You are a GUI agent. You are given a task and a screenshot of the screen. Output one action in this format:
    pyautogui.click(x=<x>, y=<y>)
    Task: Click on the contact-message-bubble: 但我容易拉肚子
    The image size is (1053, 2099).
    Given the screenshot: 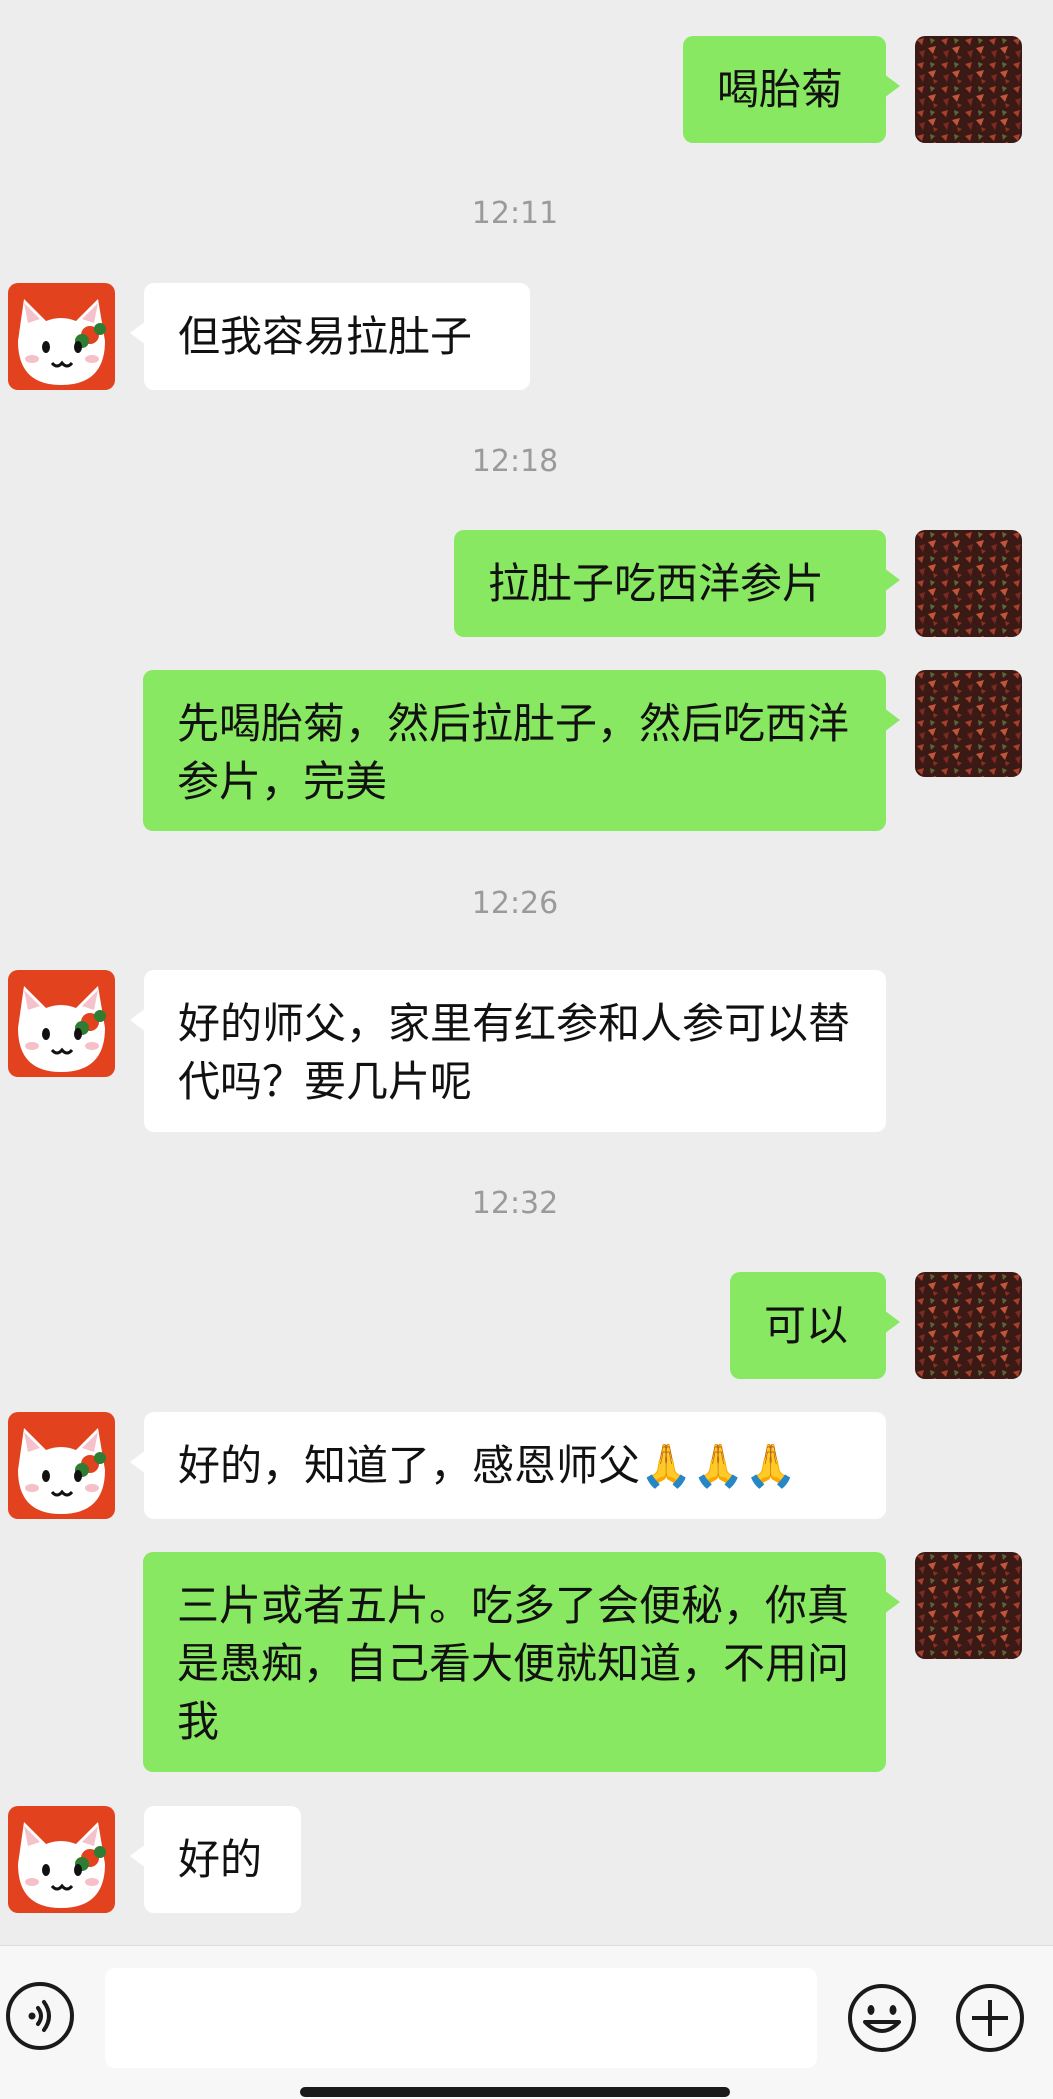 What is the action you would take?
    pyautogui.click(x=330, y=336)
    